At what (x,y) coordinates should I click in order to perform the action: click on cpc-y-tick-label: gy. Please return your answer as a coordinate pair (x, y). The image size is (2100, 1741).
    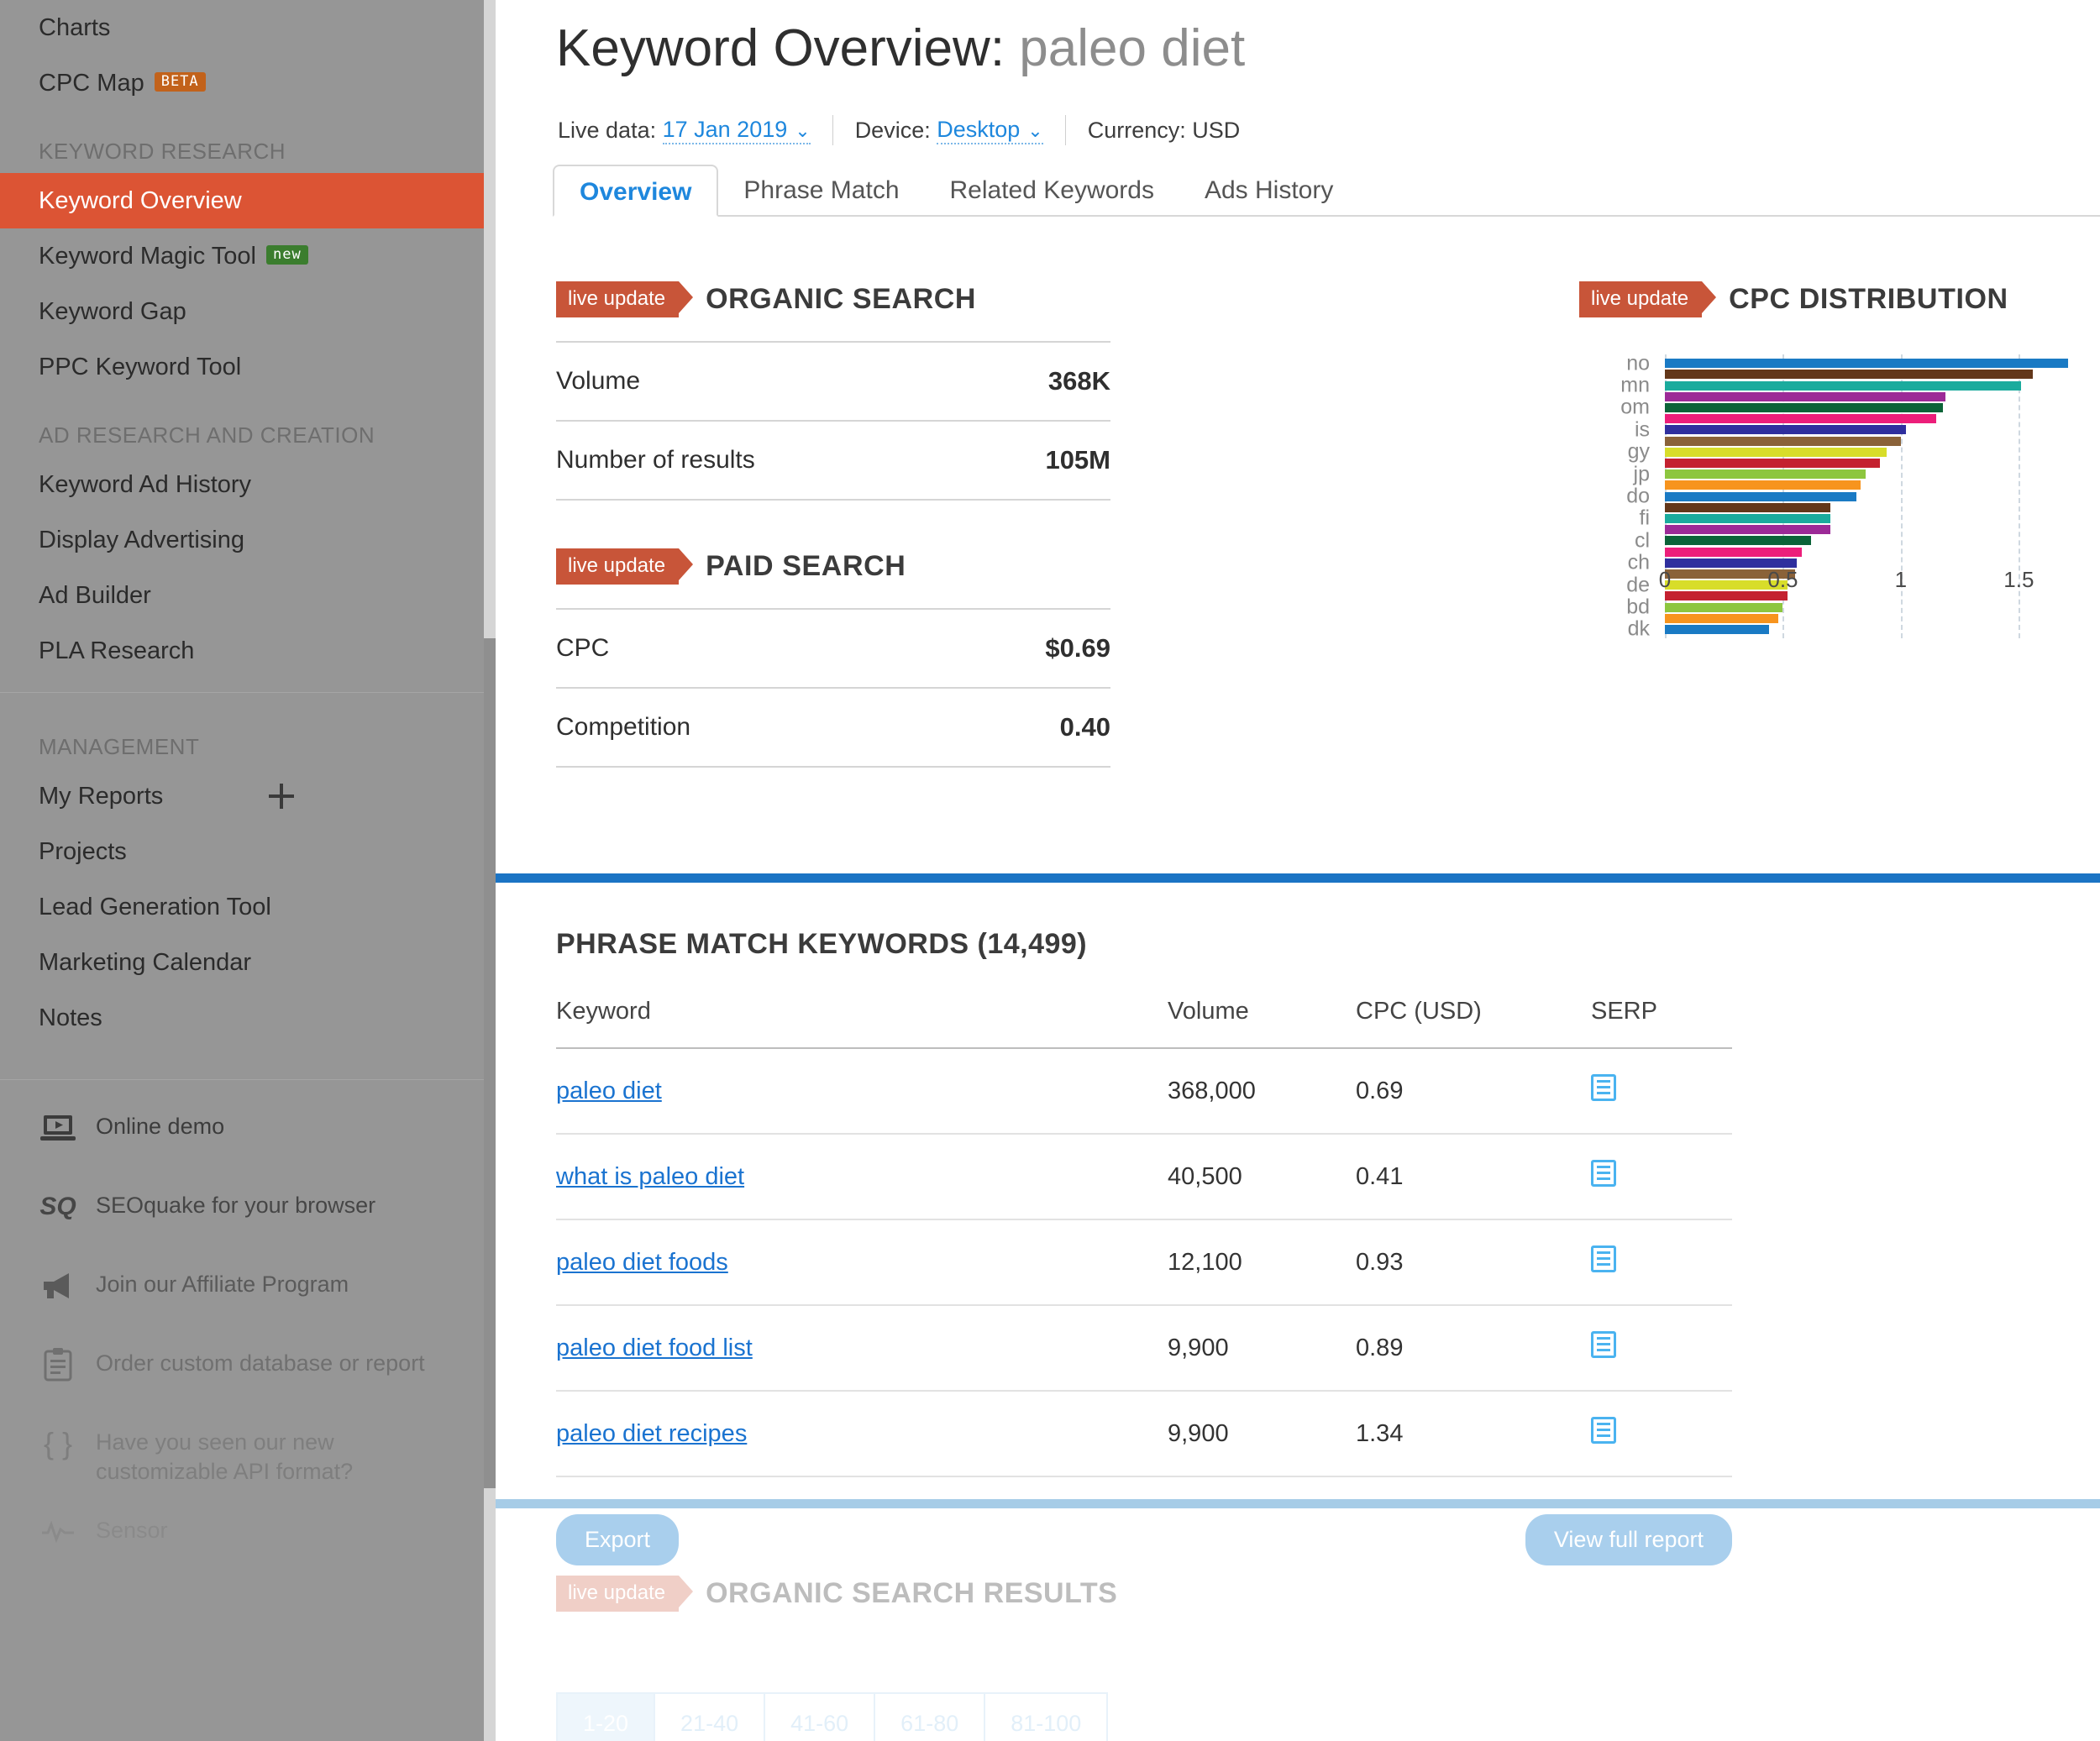
    Looking at the image, I should click on (1638, 451).